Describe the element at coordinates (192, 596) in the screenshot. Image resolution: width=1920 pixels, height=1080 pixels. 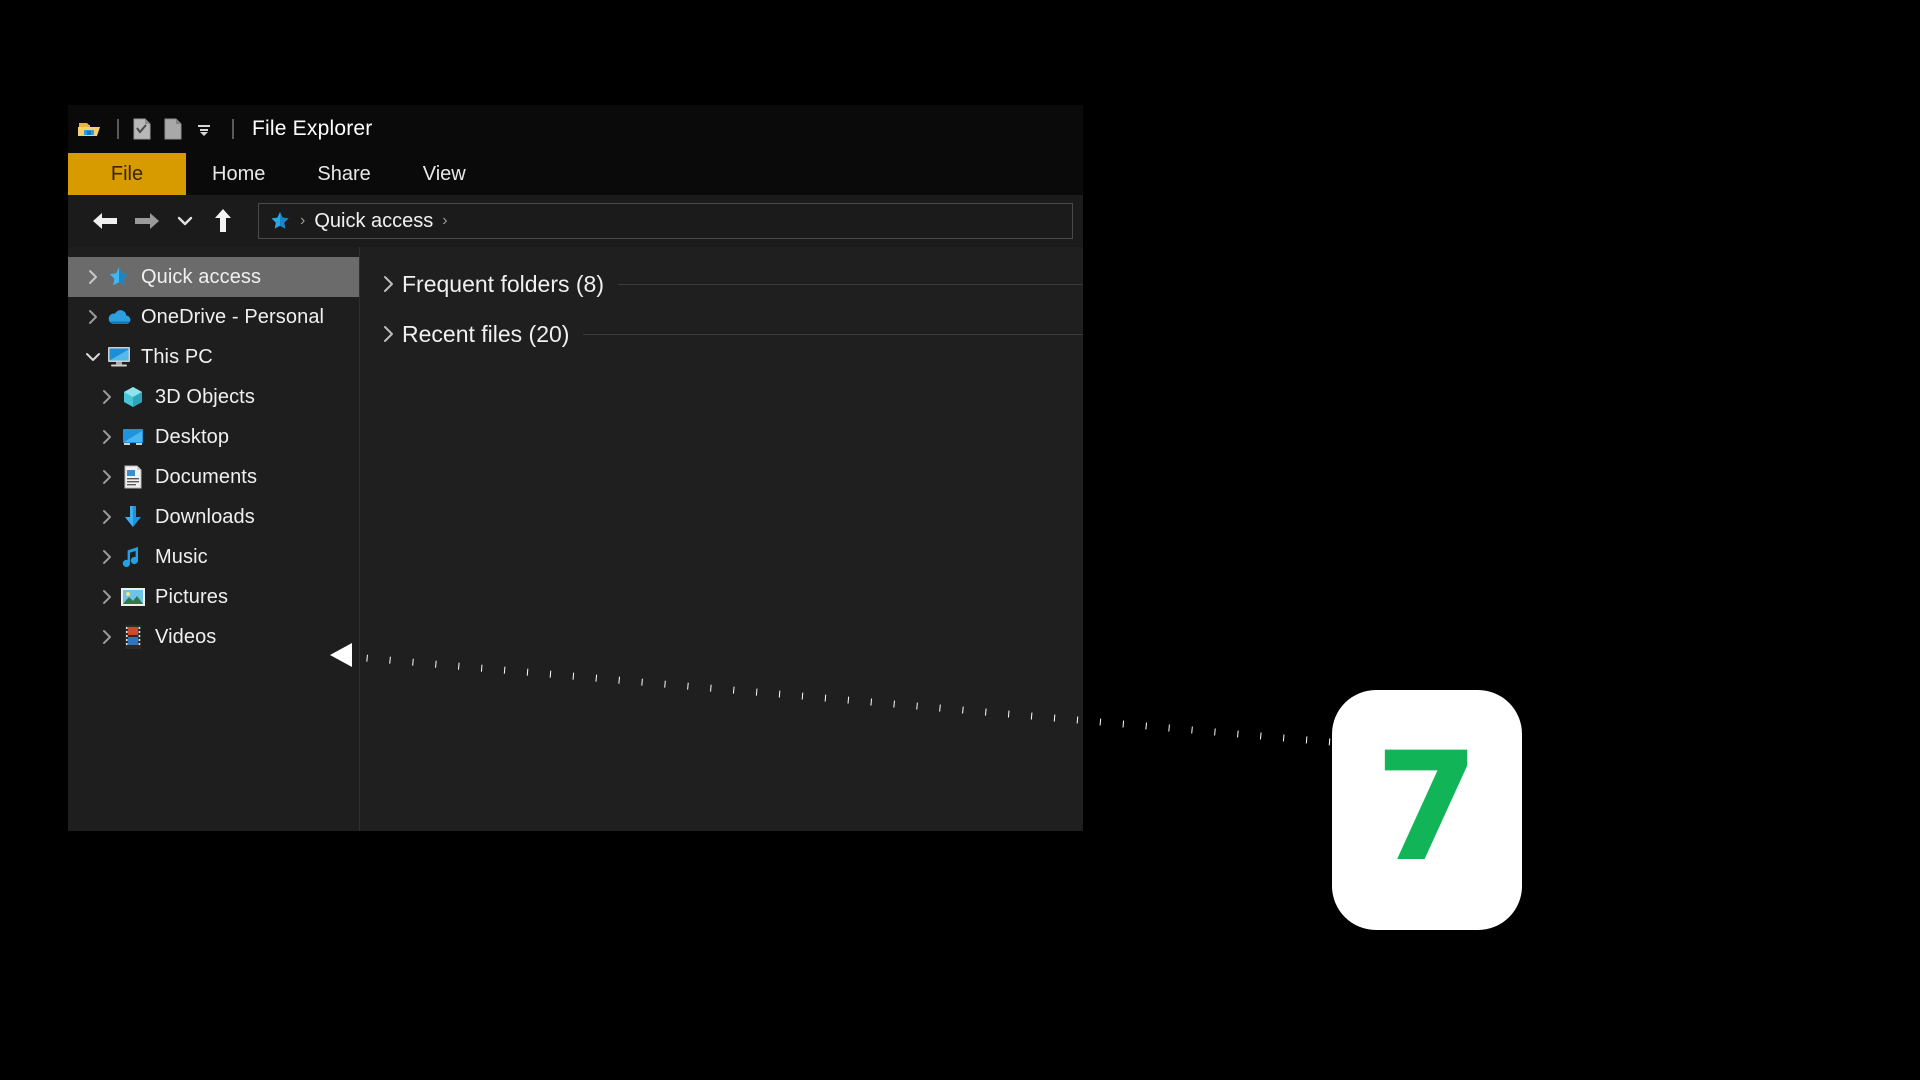
I see `sidebar-item-label: Pictures` at that location.